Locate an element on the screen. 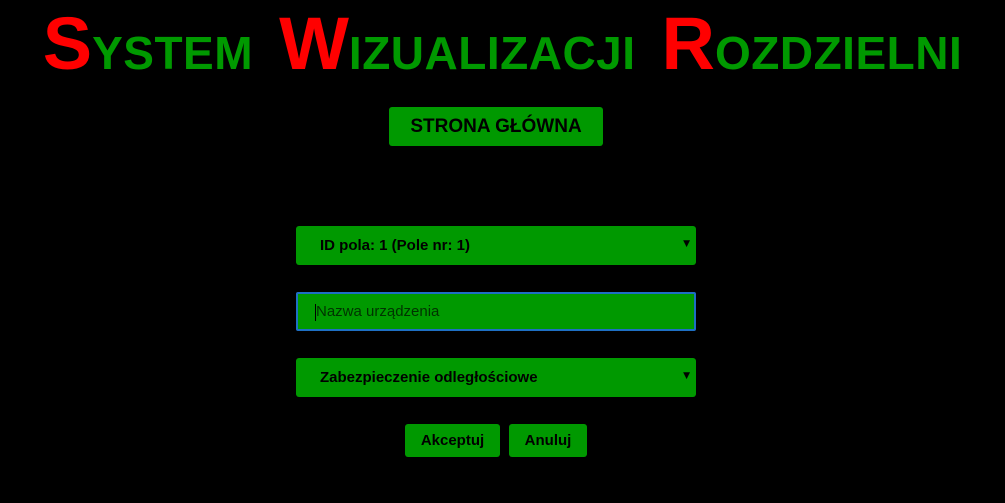 The height and width of the screenshot is (503, 1005). accept-button: Akceptuj is located at coordinates (452, 440).